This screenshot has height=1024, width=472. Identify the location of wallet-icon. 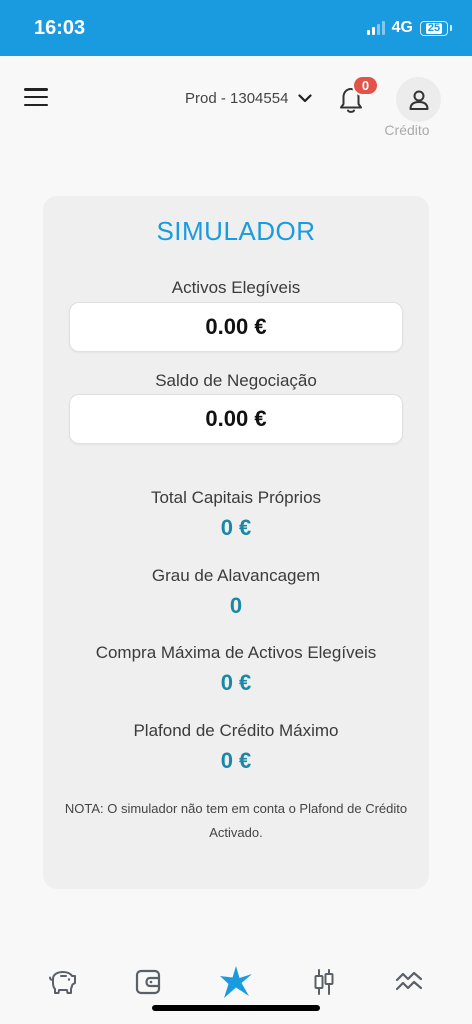
(148, 982).